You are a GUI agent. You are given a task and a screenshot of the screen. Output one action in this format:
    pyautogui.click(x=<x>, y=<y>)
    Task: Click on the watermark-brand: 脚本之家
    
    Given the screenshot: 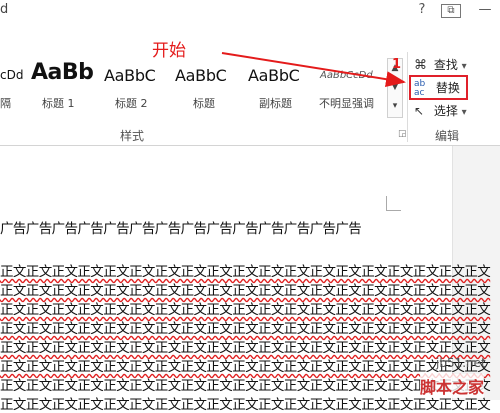 What is the action you would take?
    pyautogui.click(x=452, y=386)
    